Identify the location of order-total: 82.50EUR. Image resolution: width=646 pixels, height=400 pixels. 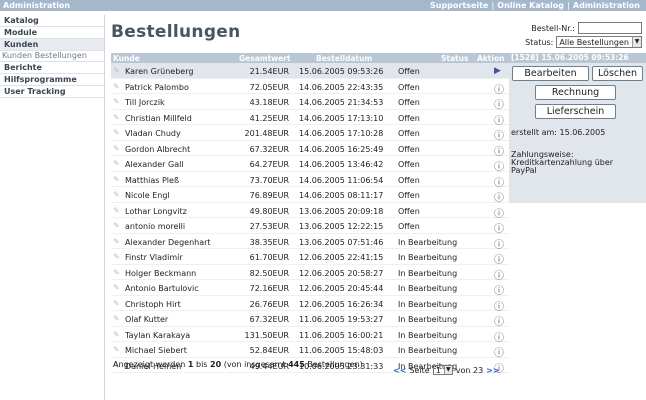
(269, 273).